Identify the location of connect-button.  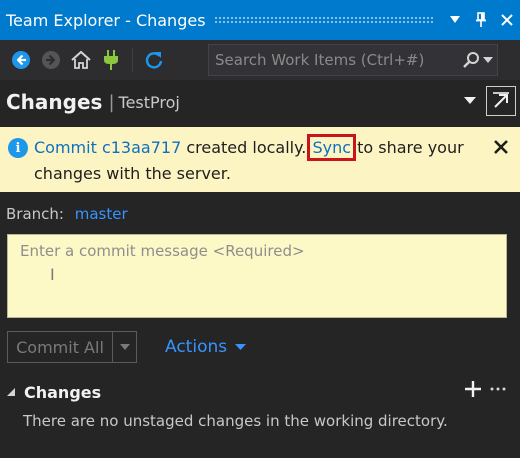
(111, 60).